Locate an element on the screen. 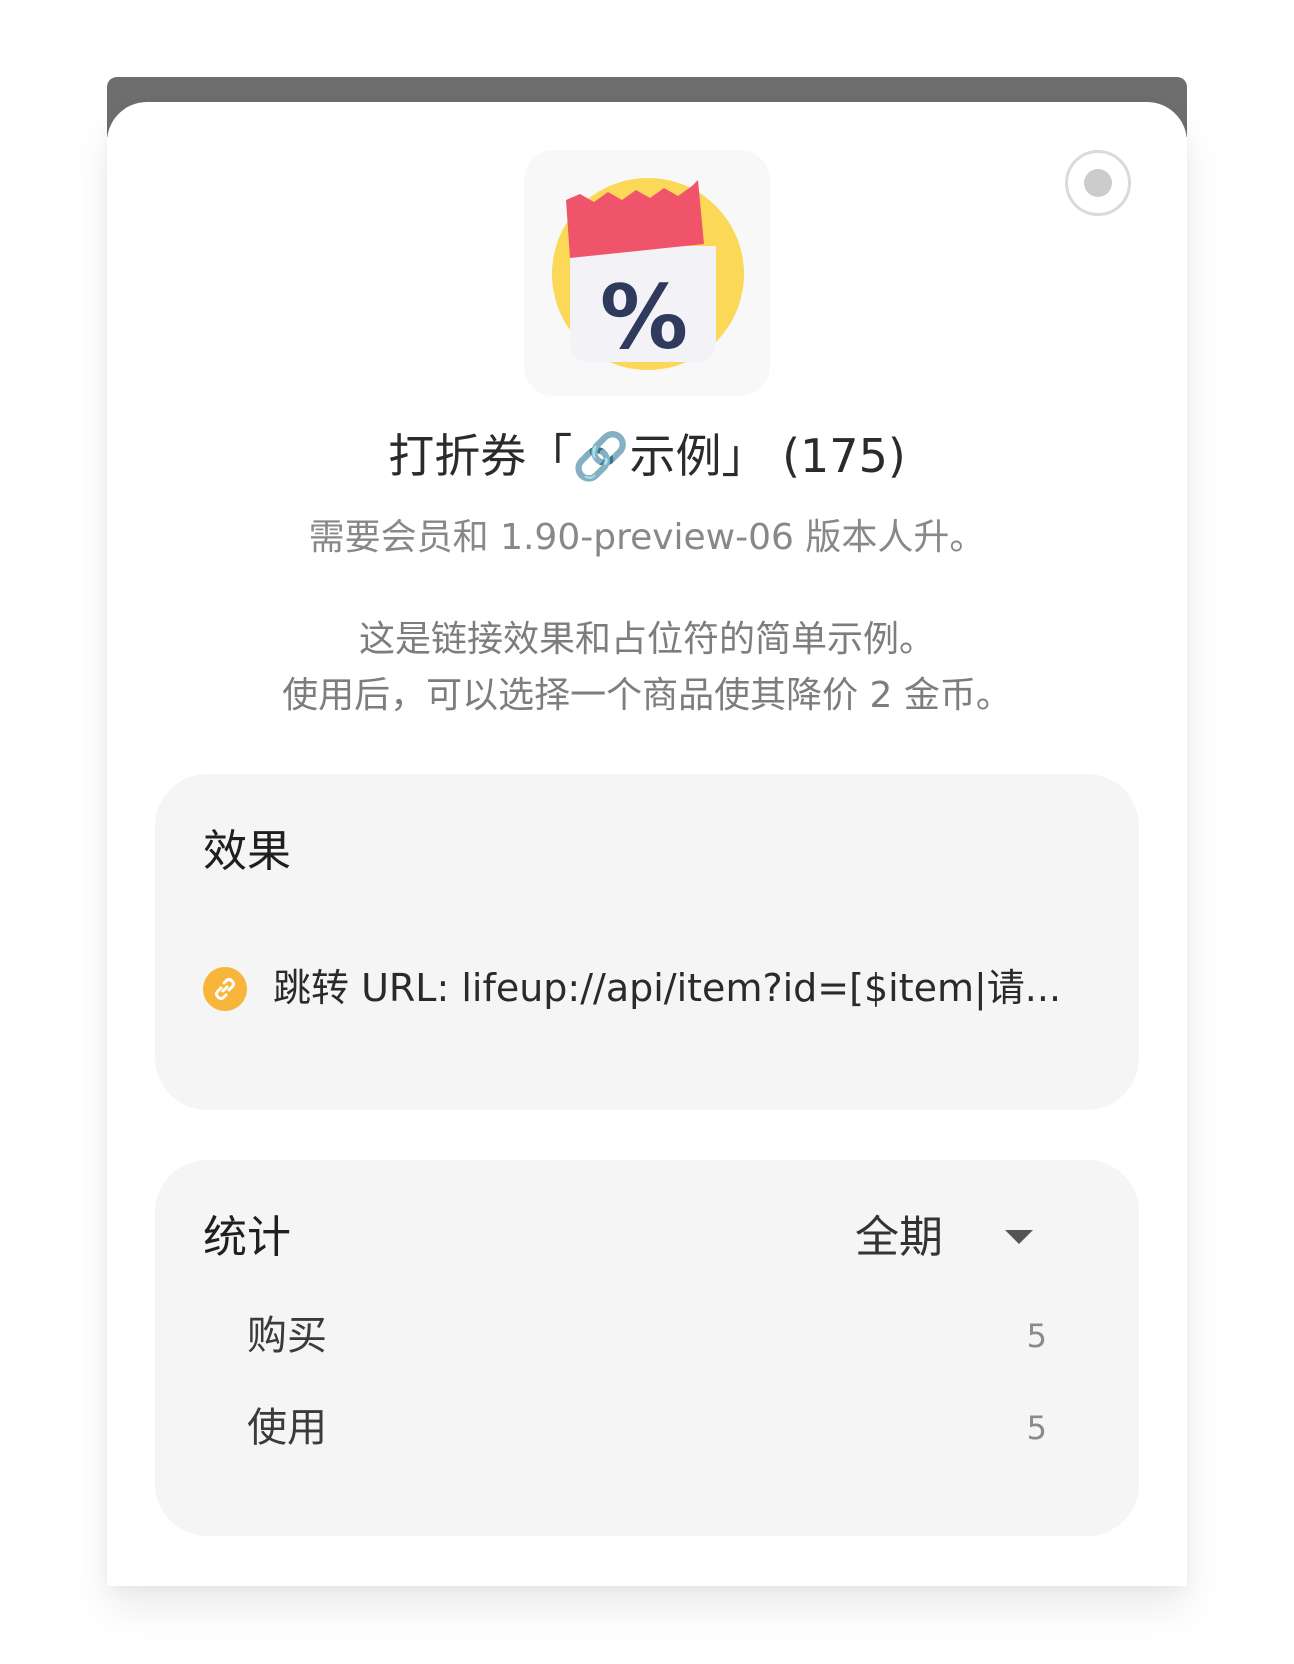 The height and width of the screenshot is (1664, 1294). title-name: 示例」 is located at coordinates (698, 456).